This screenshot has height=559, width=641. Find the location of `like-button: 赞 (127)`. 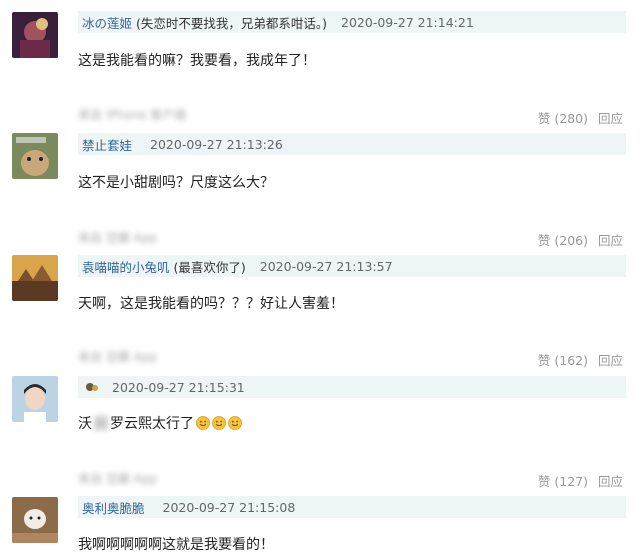

like-button: 赞 (127) is located at coordinates (563, 481).